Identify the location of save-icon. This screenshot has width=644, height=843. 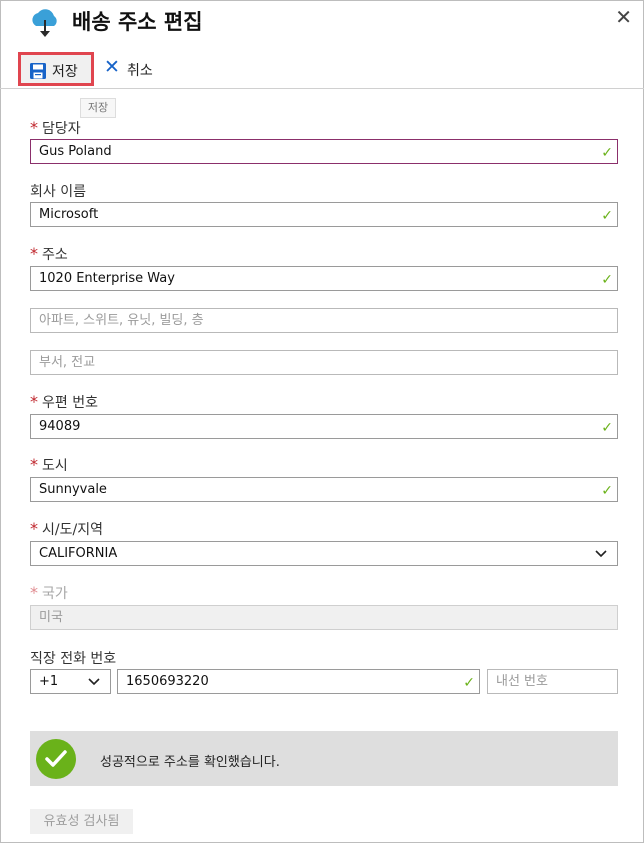
(38, 71).